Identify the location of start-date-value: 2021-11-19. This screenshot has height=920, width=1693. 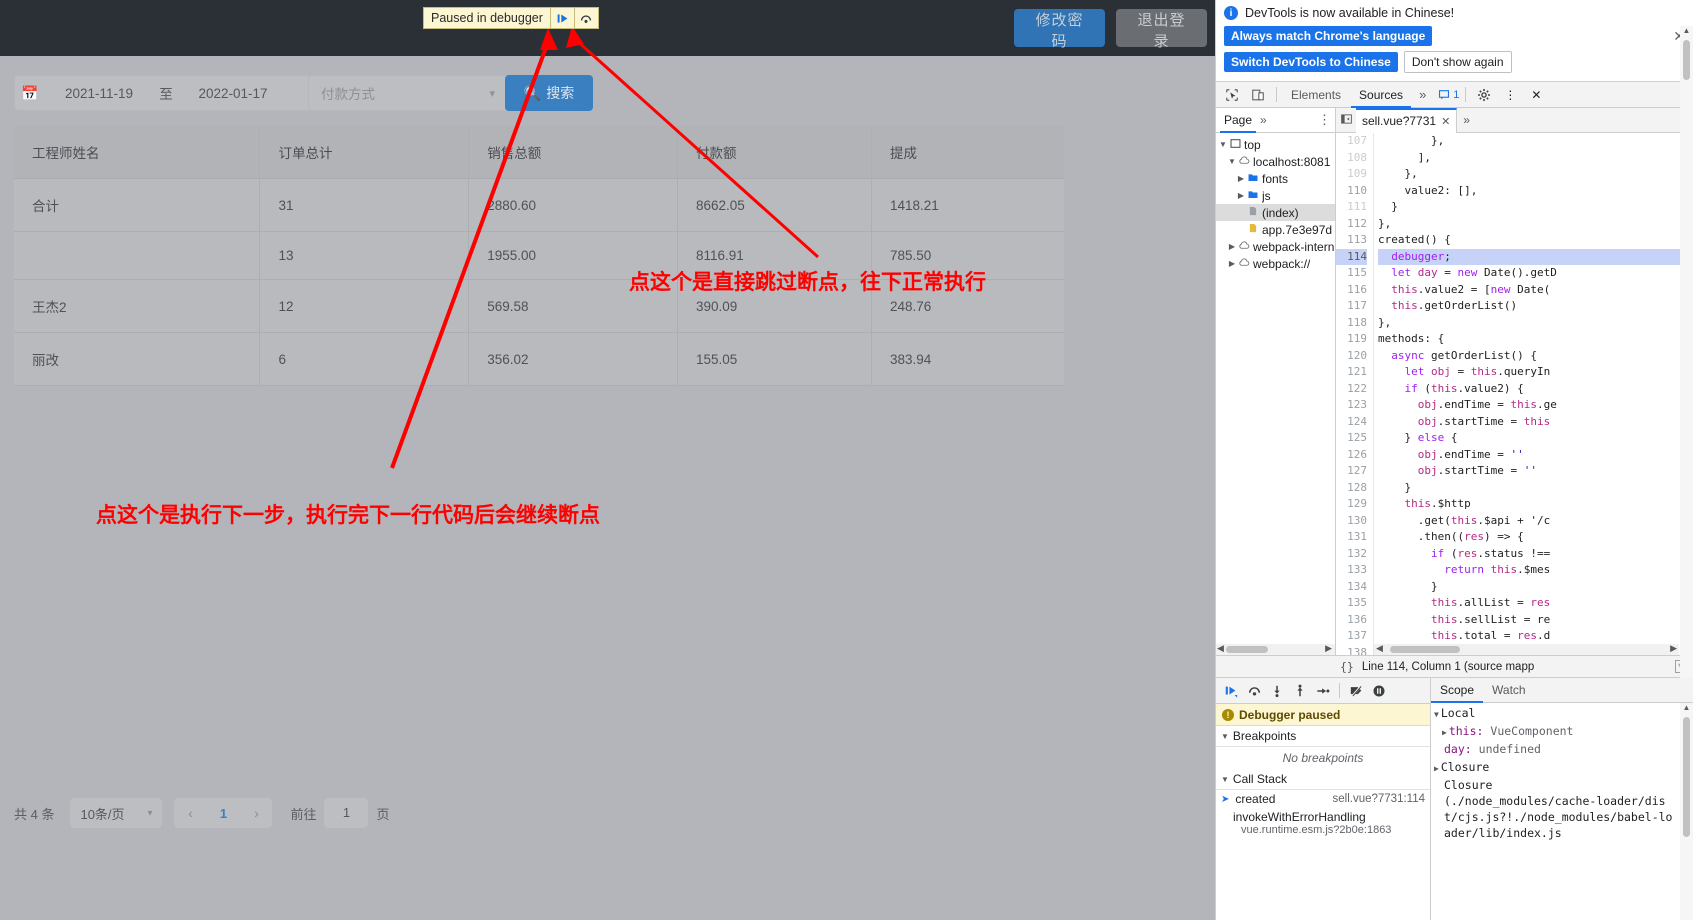
(99, 93).